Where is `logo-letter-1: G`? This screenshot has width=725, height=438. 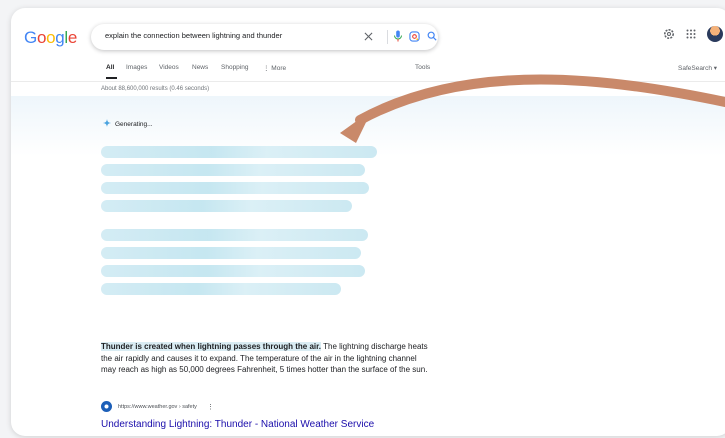
logo-letter-1: G is located at coordinates (30, 37).